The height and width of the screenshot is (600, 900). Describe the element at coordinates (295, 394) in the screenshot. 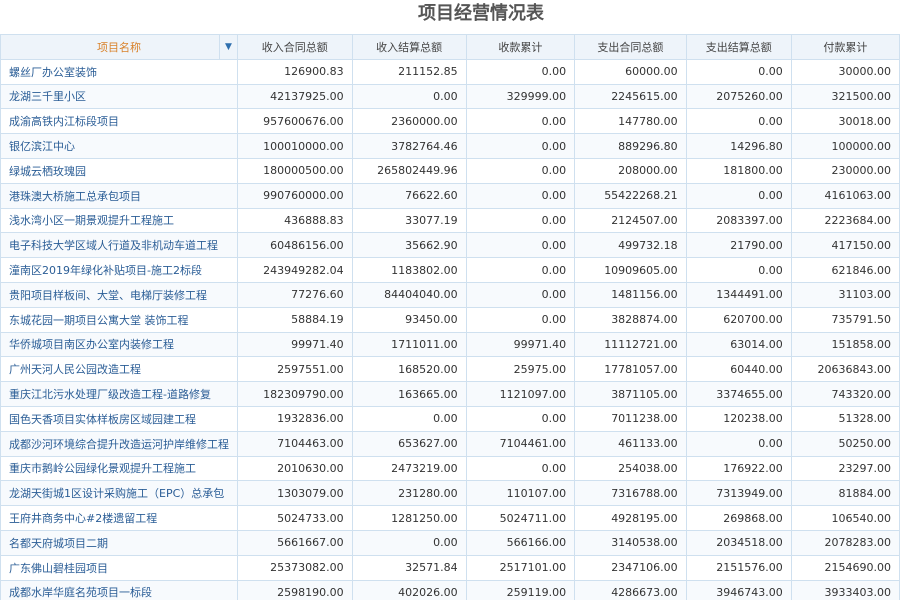

I see `cell-income-contract-total: 182309790.00` at that location.